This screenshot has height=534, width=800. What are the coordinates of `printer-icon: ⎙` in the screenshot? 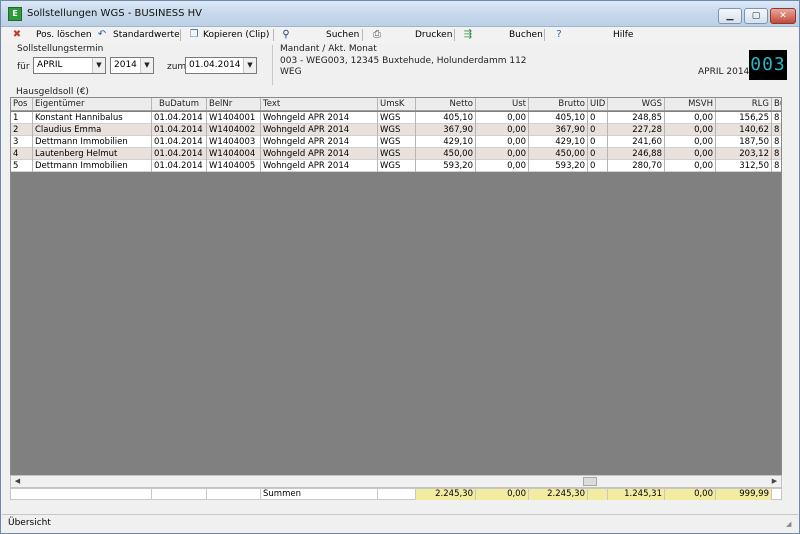 It's located at (377, 35).